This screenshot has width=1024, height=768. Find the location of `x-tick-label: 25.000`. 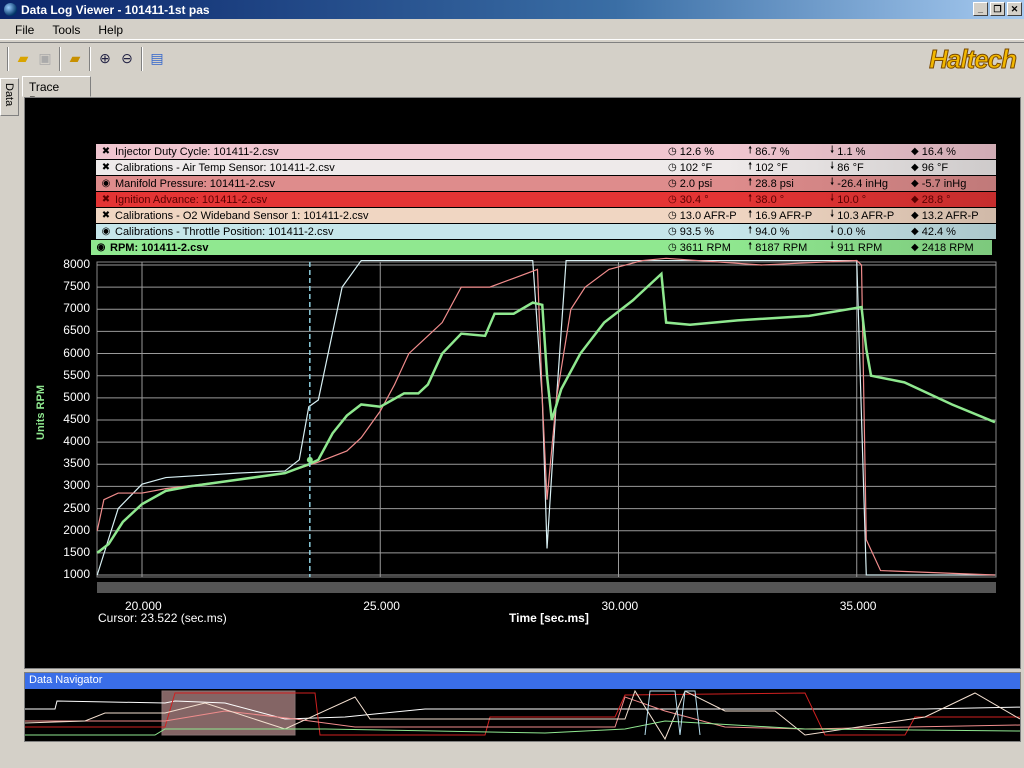

x-tick-label: 25.000 is located at coordinates (381, 606).